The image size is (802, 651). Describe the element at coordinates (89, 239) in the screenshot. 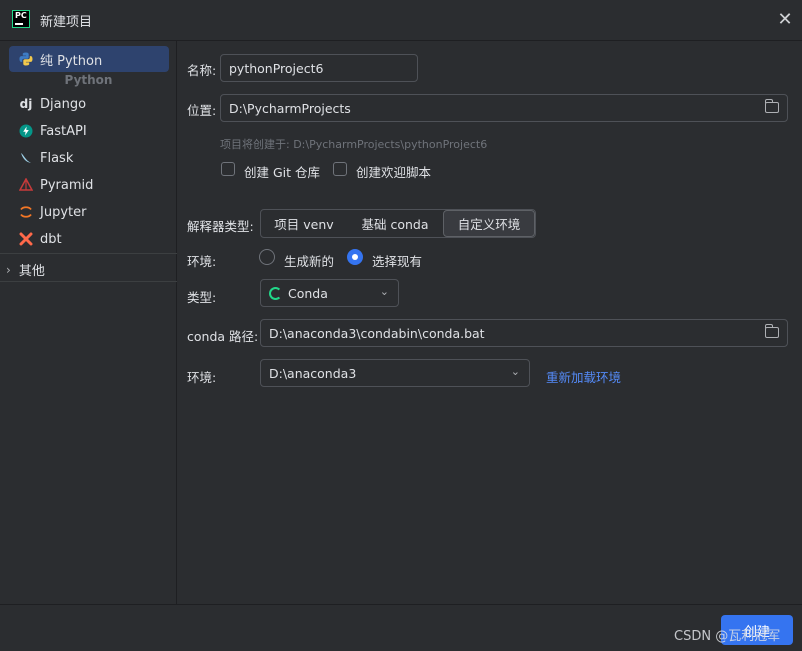

I see `sidebar-item-dbt: dbt` at that location.